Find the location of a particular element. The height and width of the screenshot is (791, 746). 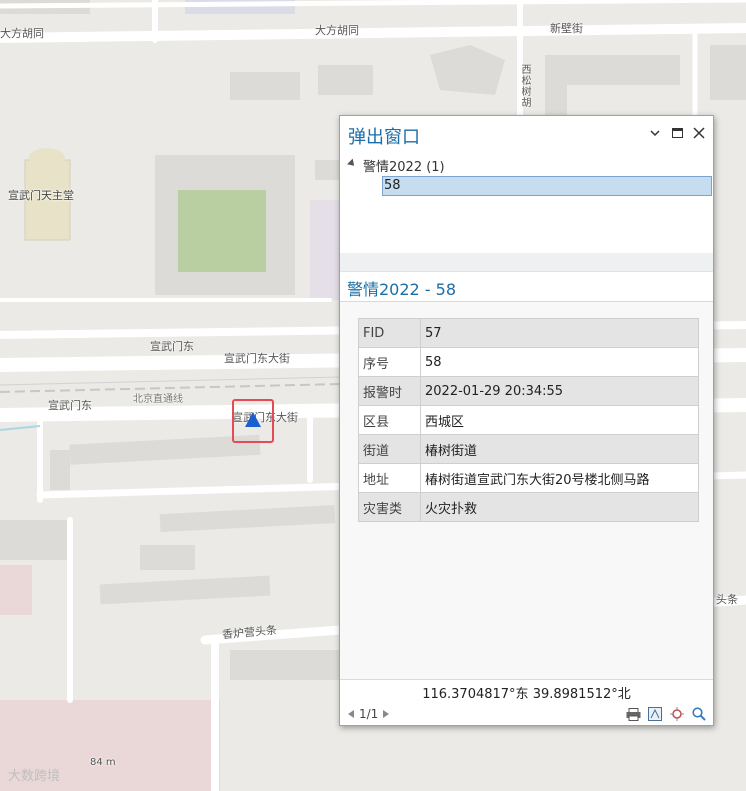

maximize-icon is located at coordinates (677, 133).